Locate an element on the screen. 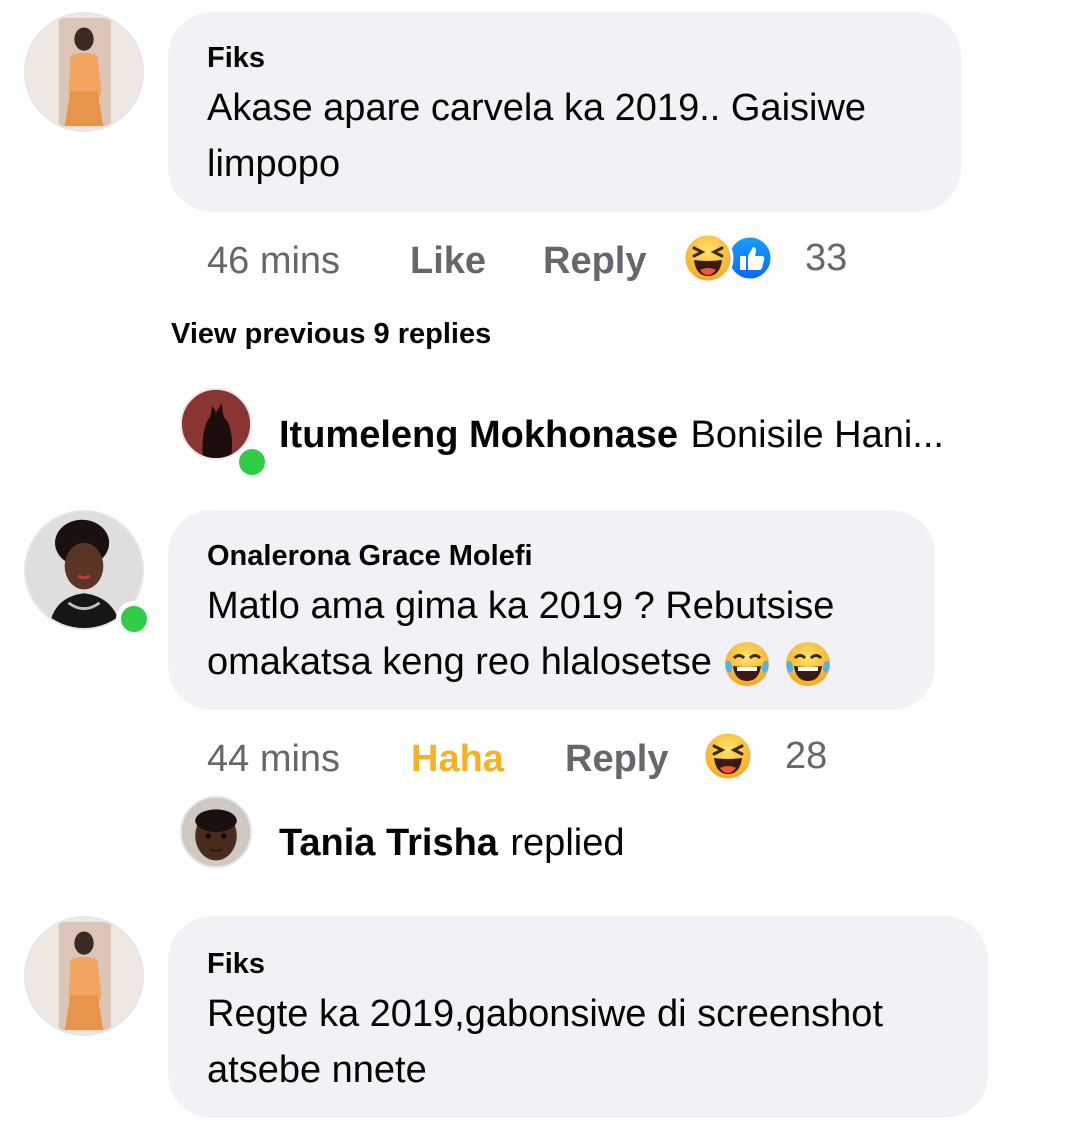 This screenshot has width=1080, height=1123. comment-text-line: Regte ka 2019,gabonsiwe di screenshot is located at coordinates (545, 1014).